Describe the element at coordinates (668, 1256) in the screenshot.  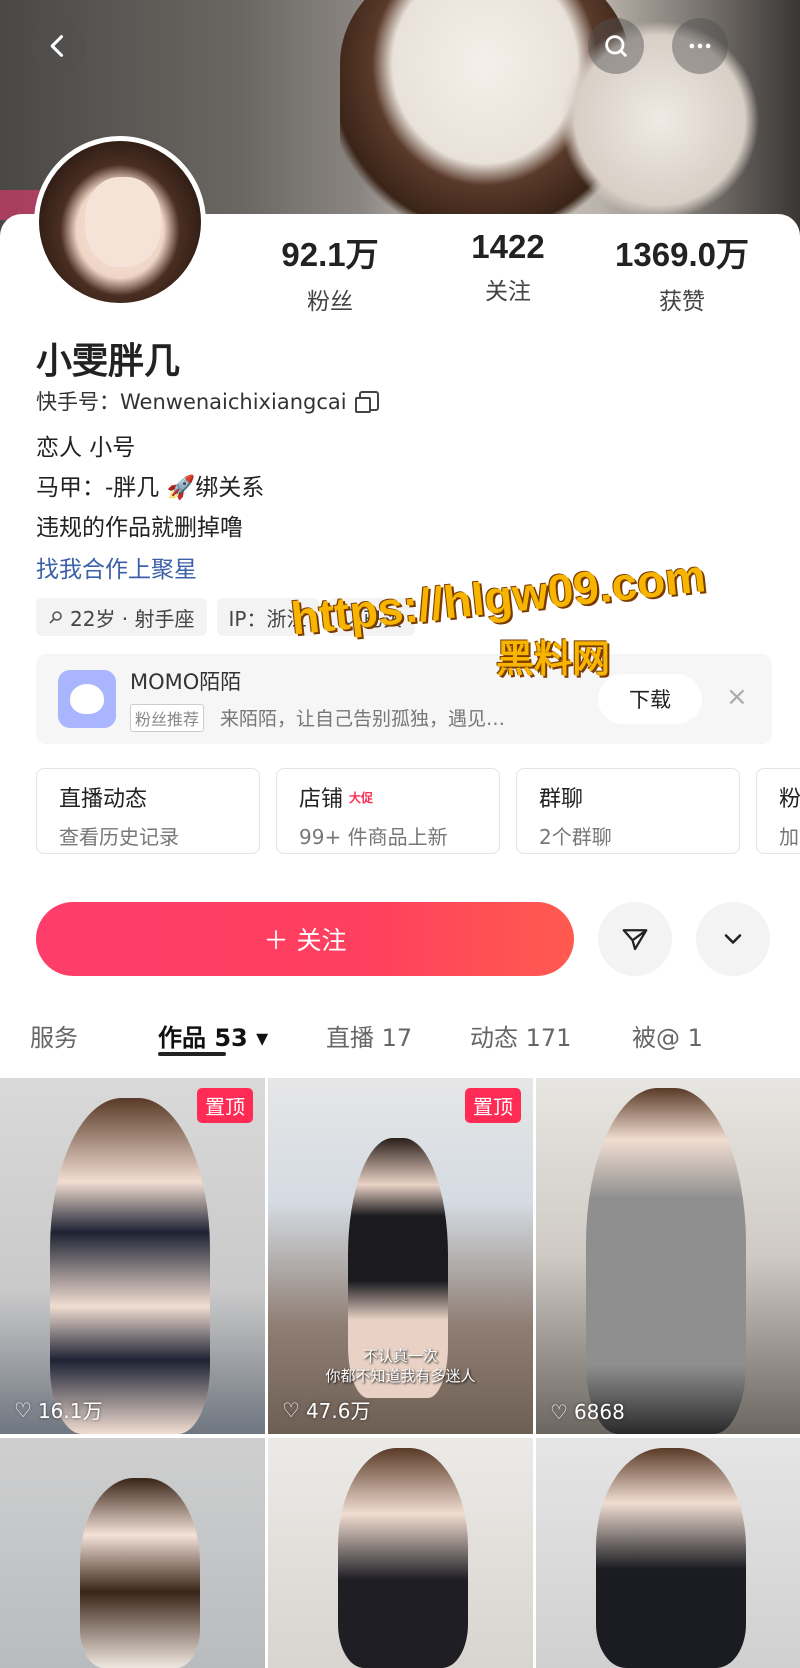
I see `video-thumbnail: ♡ 6868` at that location.